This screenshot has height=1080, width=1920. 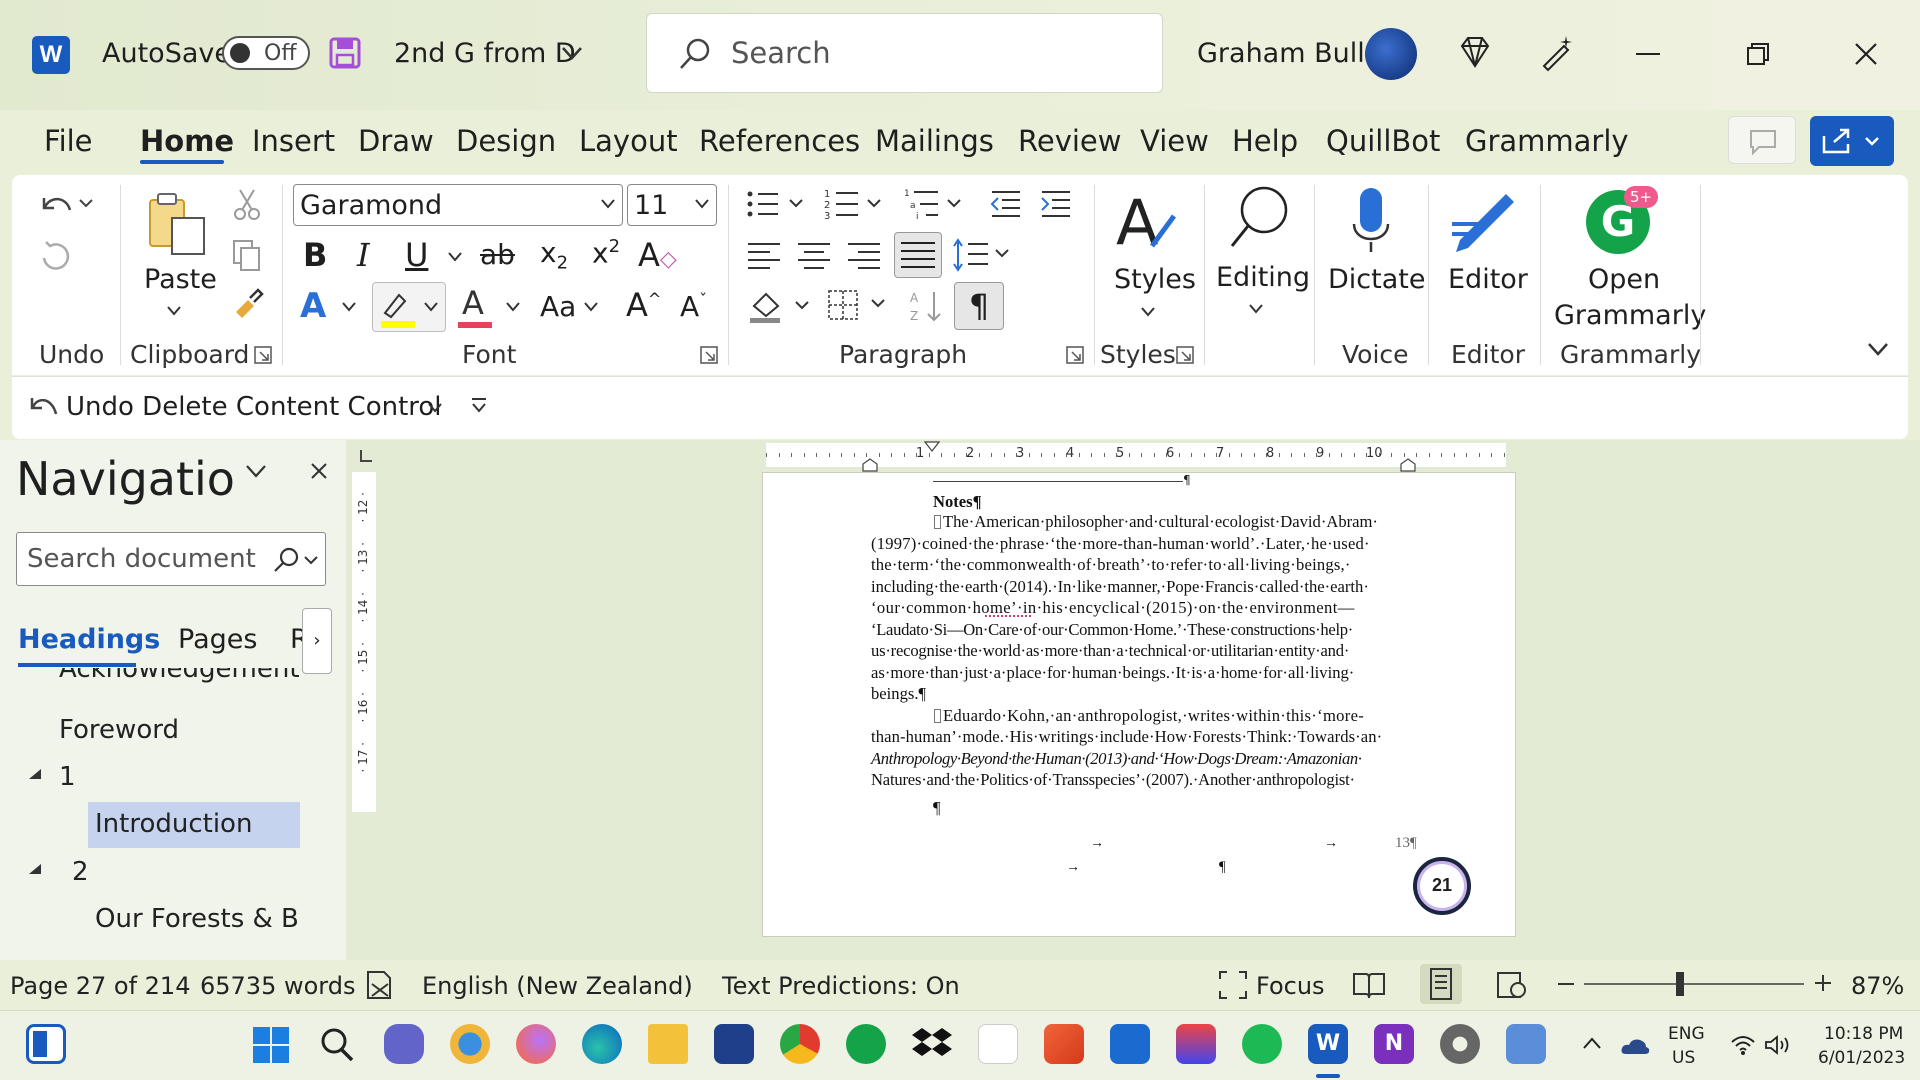 I want to click on font-size-combo: 11, so click(x=672, y=205).